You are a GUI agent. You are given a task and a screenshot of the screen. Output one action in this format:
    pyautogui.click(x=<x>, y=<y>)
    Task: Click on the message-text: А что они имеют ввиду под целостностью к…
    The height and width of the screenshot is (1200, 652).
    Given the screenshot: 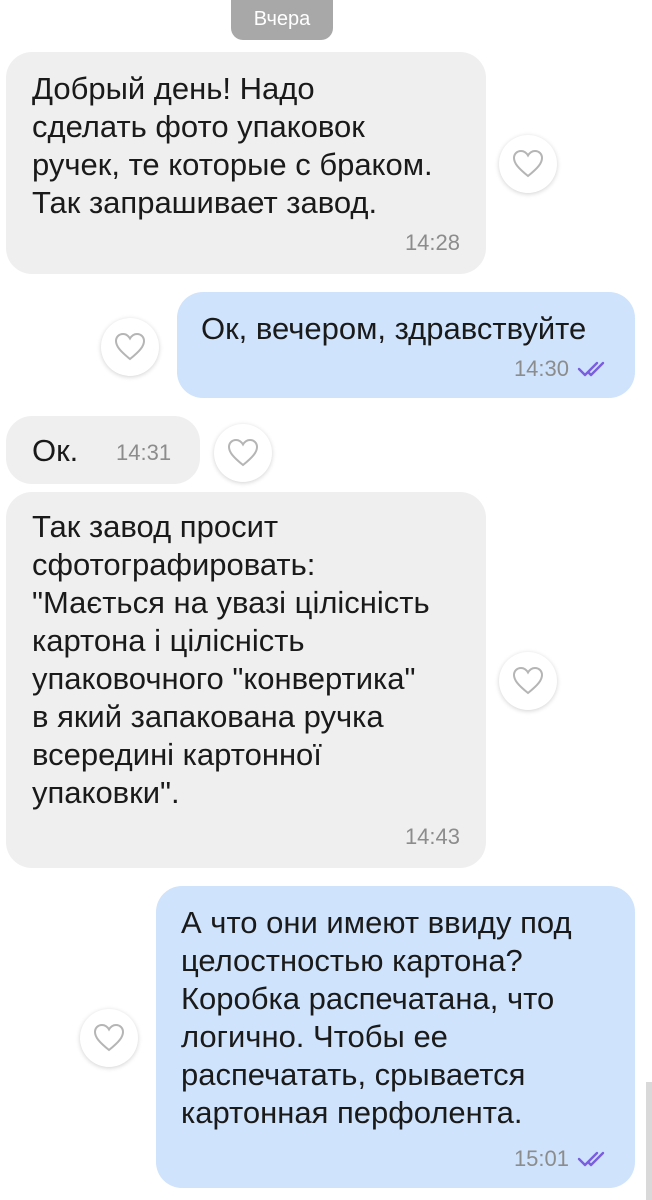 What is the action you would take?
    pyautogui.click(x=376, y=1017)
    